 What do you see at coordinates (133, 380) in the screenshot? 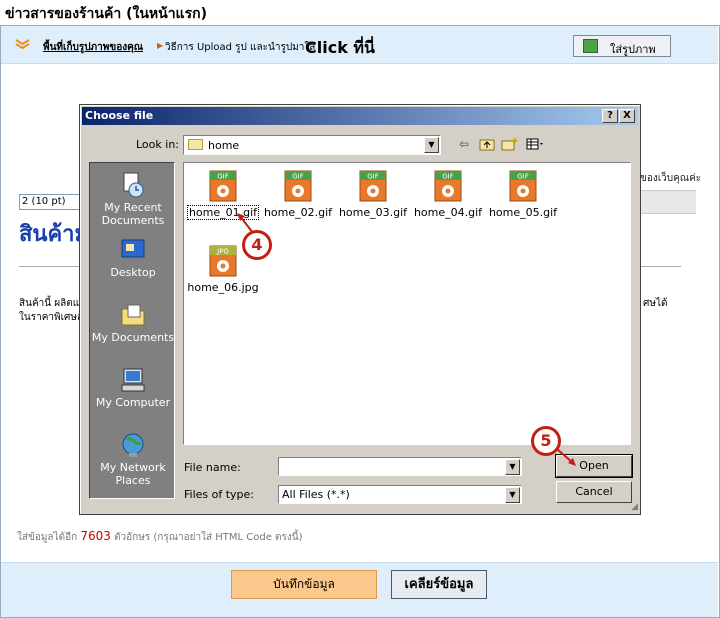
I see `my-computer-icon` at bounding box center [133, 380].